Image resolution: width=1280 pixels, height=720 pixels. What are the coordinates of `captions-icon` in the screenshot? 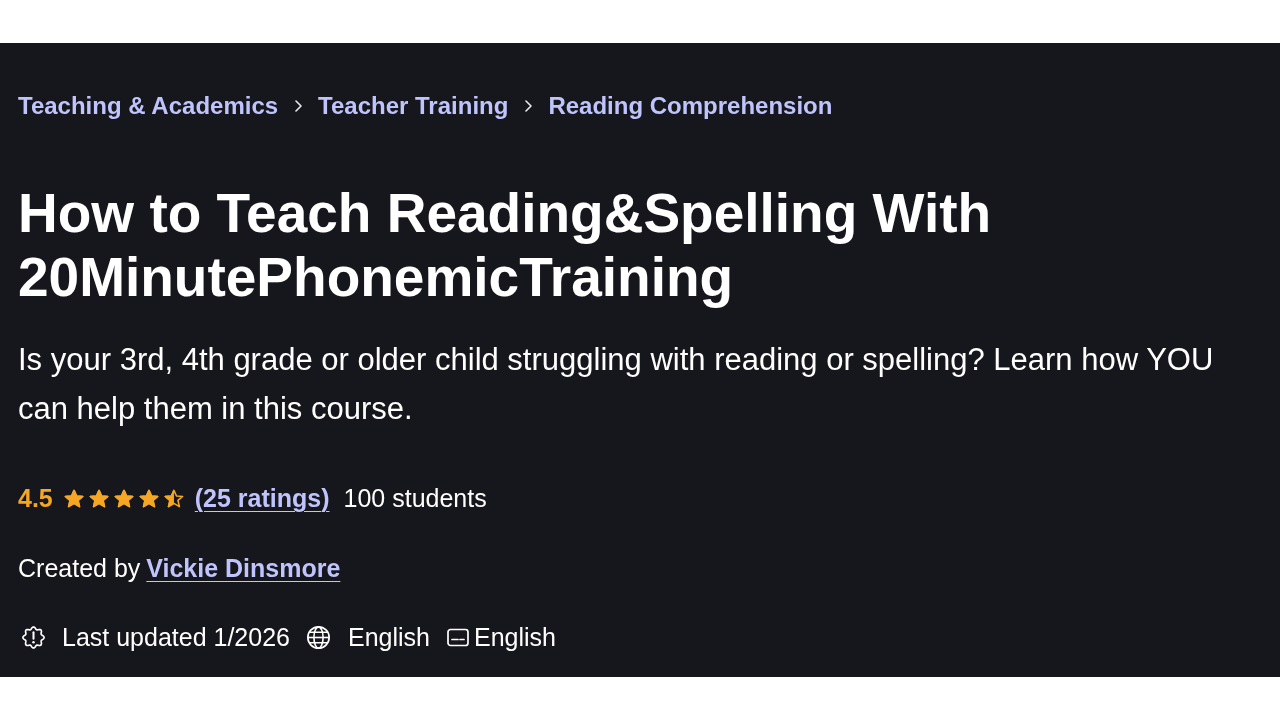 It's located at (458, 637).